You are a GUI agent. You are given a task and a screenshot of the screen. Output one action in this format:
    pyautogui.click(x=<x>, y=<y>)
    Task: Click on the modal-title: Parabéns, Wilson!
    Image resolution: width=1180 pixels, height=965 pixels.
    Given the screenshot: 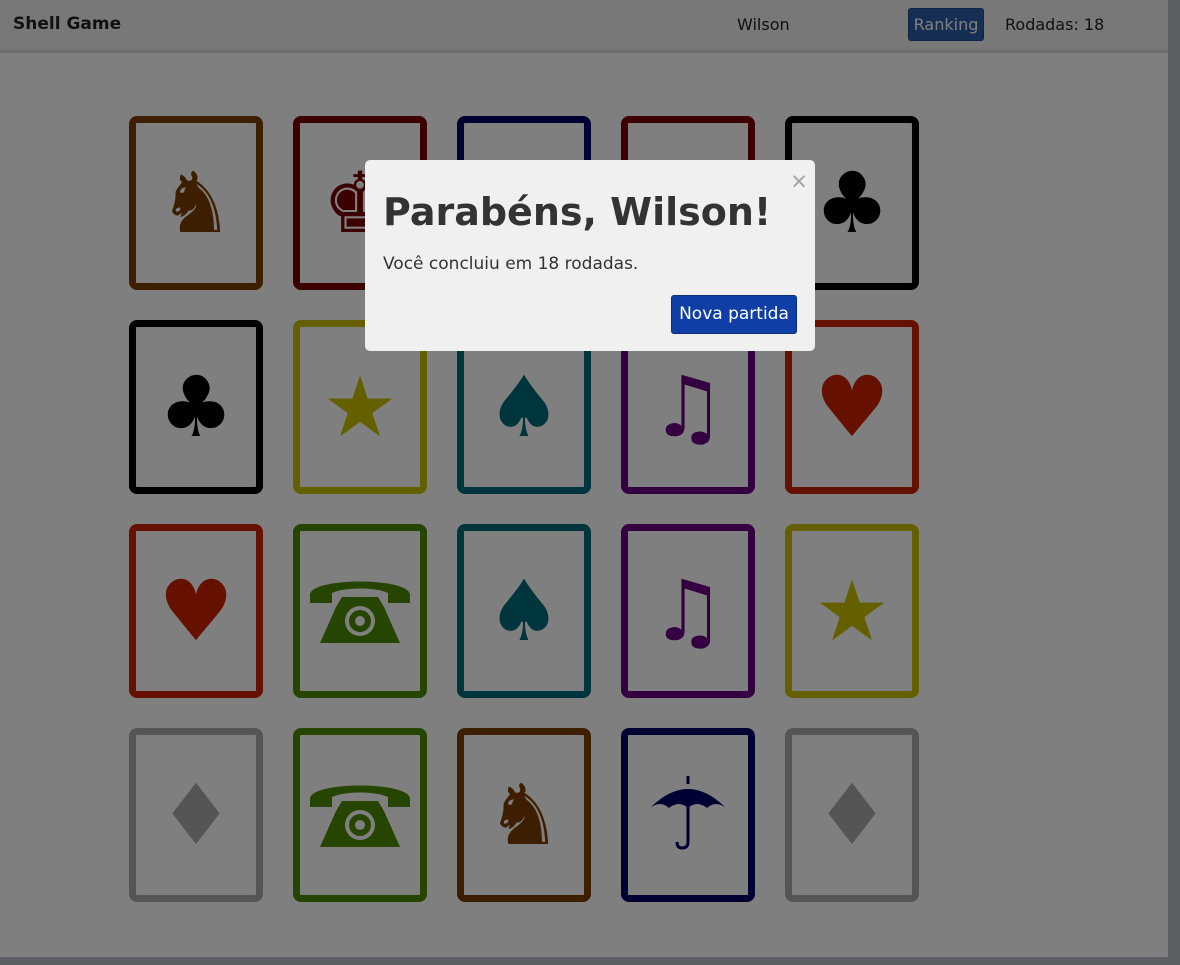 What is the action you would take?
    pyautogui.click(x=577, y=212)
    